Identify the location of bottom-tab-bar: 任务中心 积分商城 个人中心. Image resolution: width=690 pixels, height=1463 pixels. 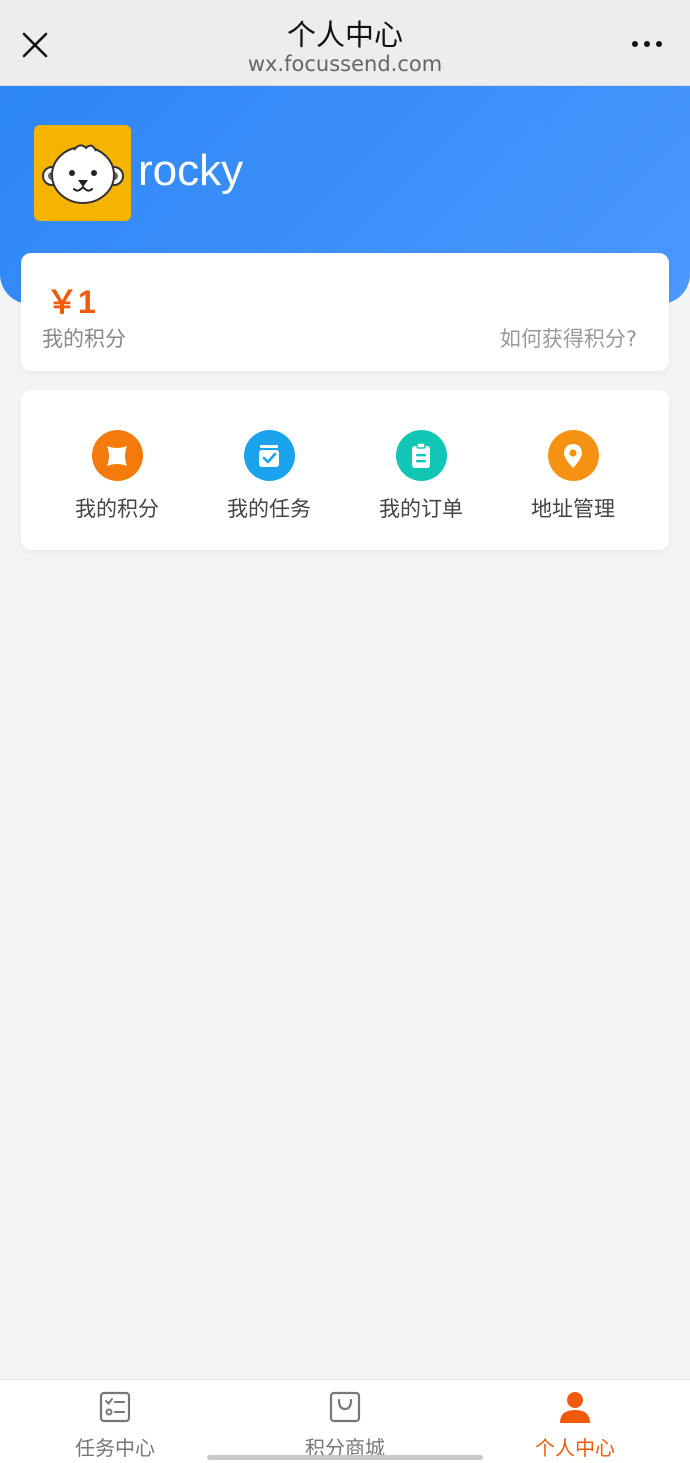
(345, 1421).